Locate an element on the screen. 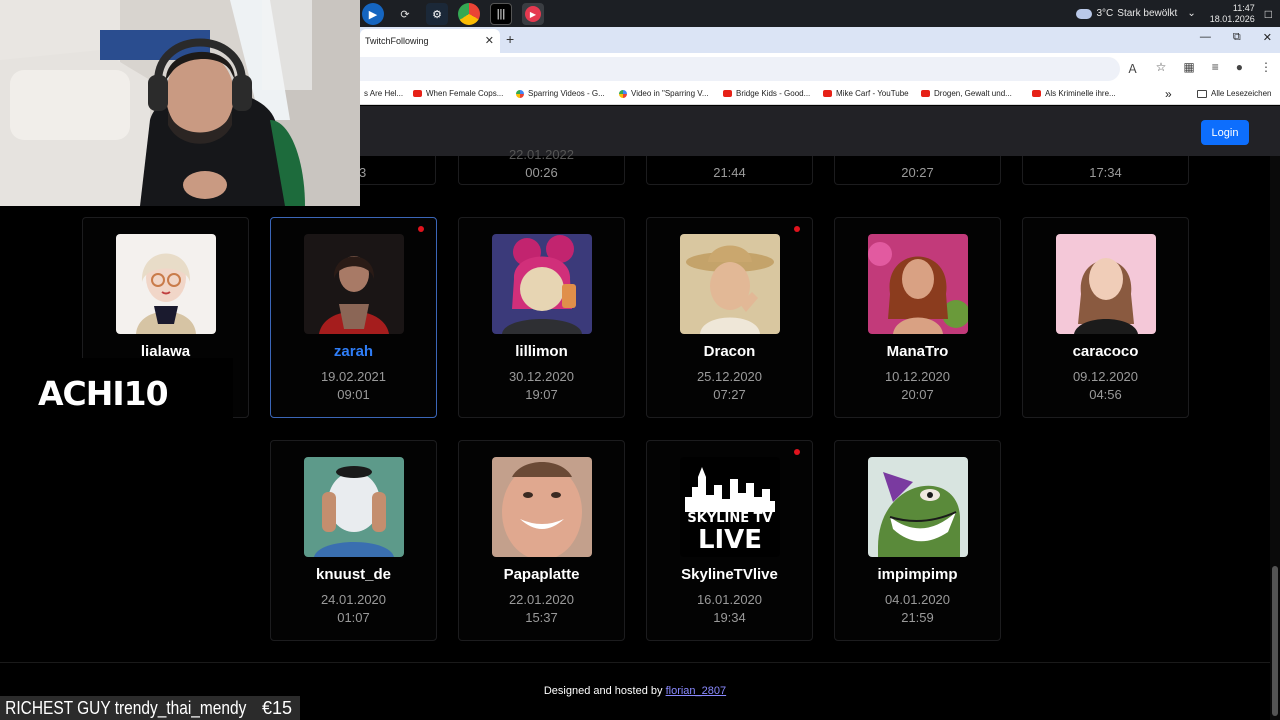 This screenshot has width=1280, height=720. all-bookmarks-label: Alle Lesezeichen is located at coordinates (1241, 93).